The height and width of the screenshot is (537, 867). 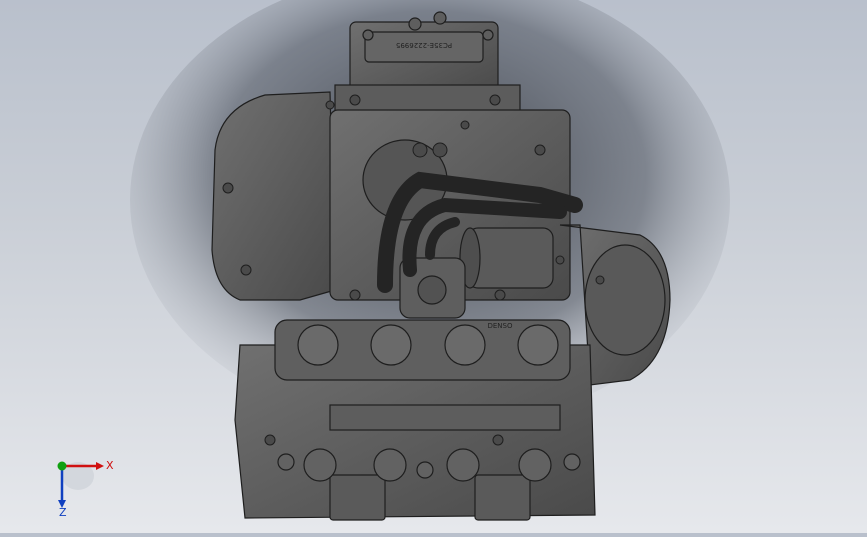 I want to click on z-axis-label: Z, so click(x=63, y=512).